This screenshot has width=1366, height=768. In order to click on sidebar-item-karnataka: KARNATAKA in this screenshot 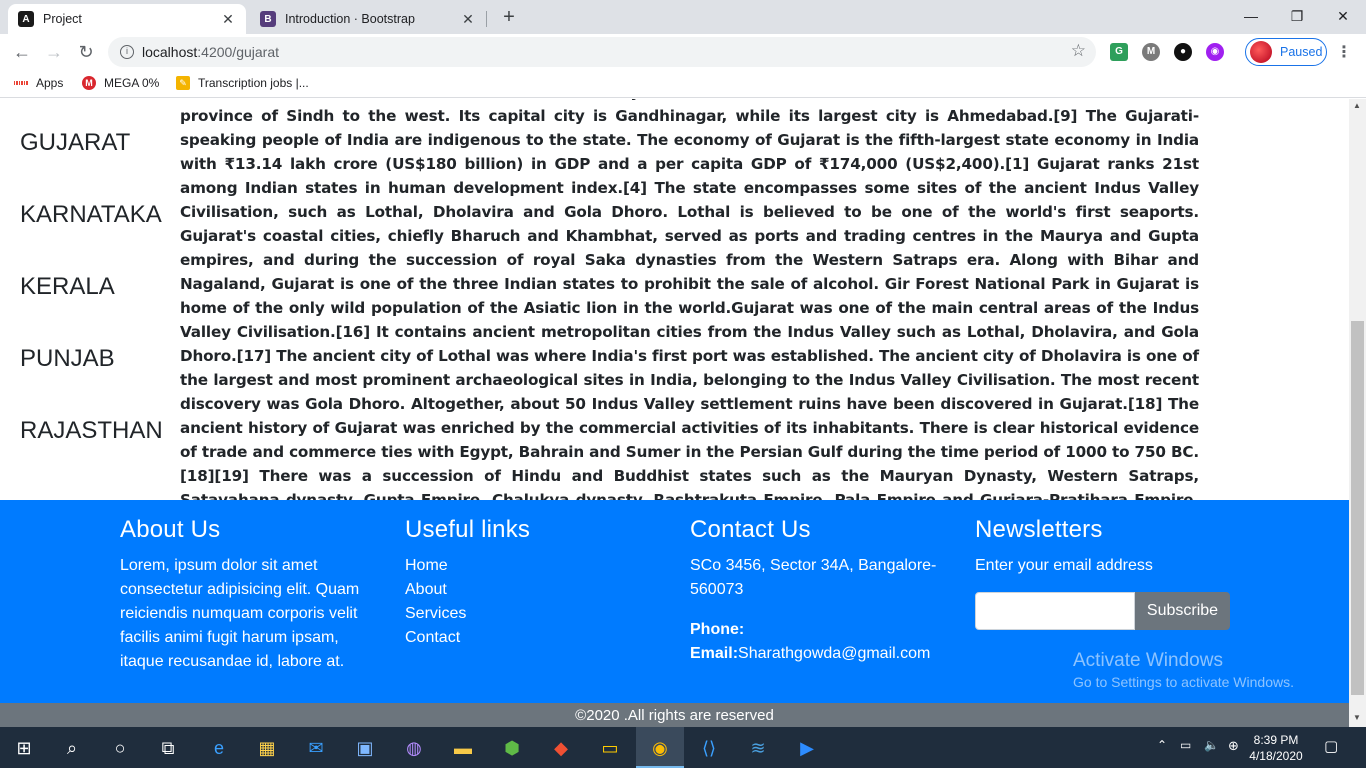, I will do `click(91, 215)`.